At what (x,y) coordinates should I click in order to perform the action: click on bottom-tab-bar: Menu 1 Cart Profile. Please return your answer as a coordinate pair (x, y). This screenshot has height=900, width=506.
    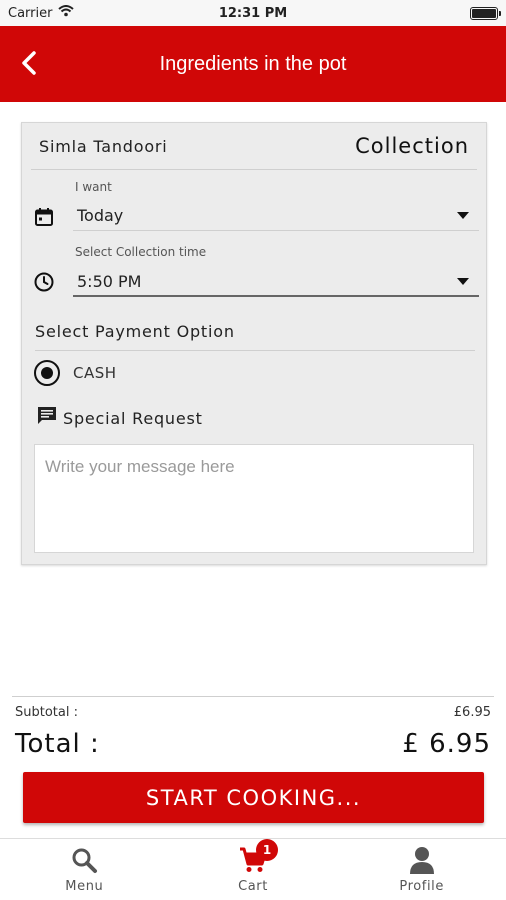
    Looking at the image, I should click on (253, 869).